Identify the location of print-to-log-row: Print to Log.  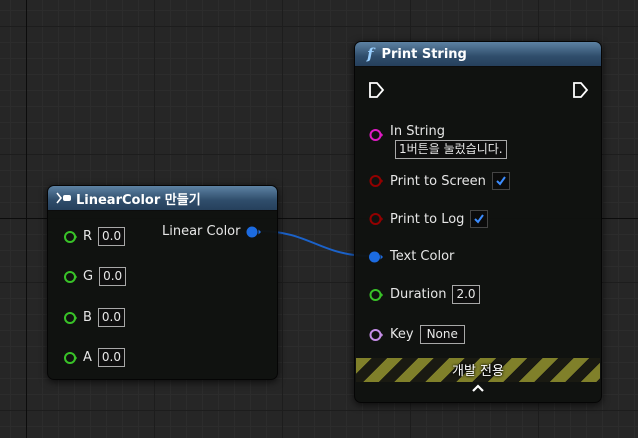
(429, 219).